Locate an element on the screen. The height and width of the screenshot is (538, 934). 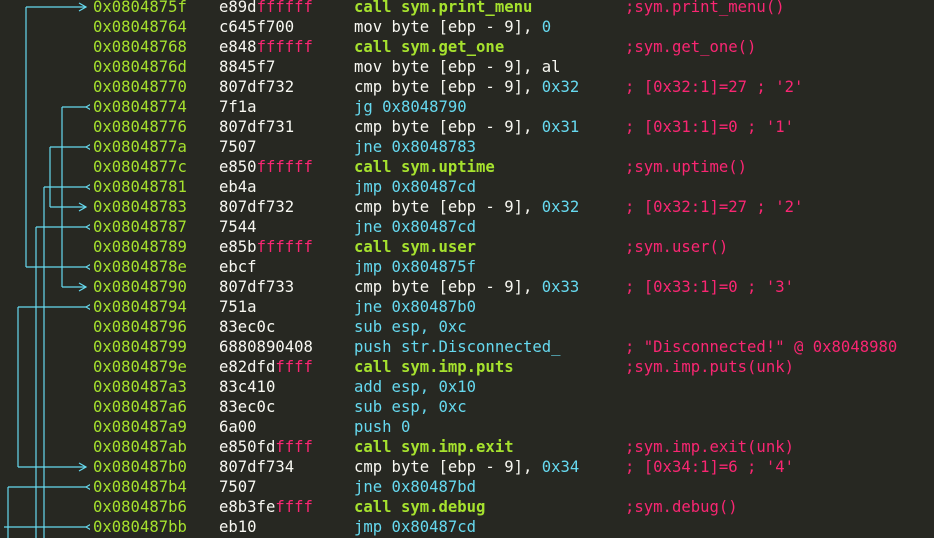
instruction-address: 0x08048770 is located at coordinates (140, 87).